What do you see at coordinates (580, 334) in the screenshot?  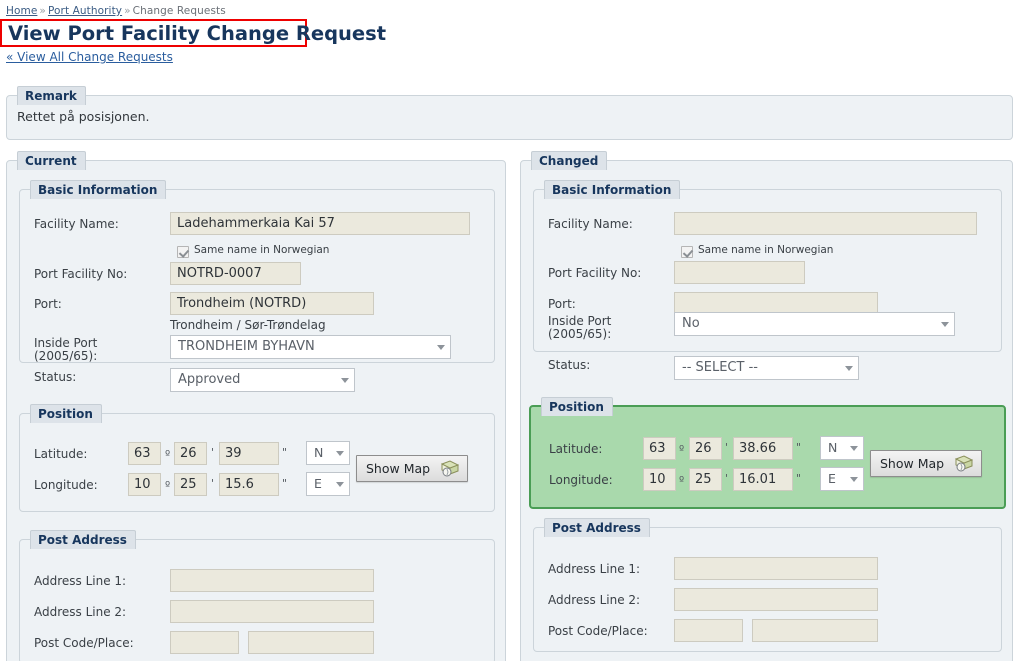 I see `changed-inside-port-label-line2: (2005/65):` at bounding box center [580, 334].